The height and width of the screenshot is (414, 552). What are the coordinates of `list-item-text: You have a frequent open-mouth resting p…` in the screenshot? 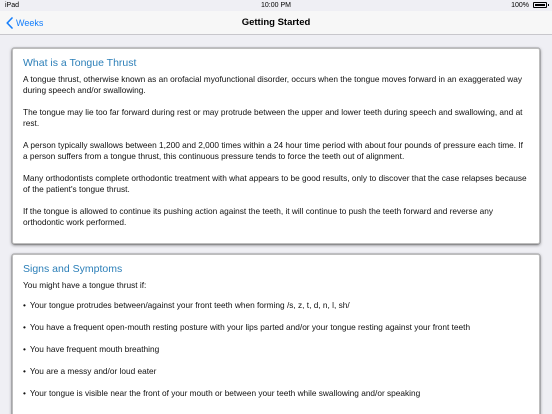 It's located at (250, 327).